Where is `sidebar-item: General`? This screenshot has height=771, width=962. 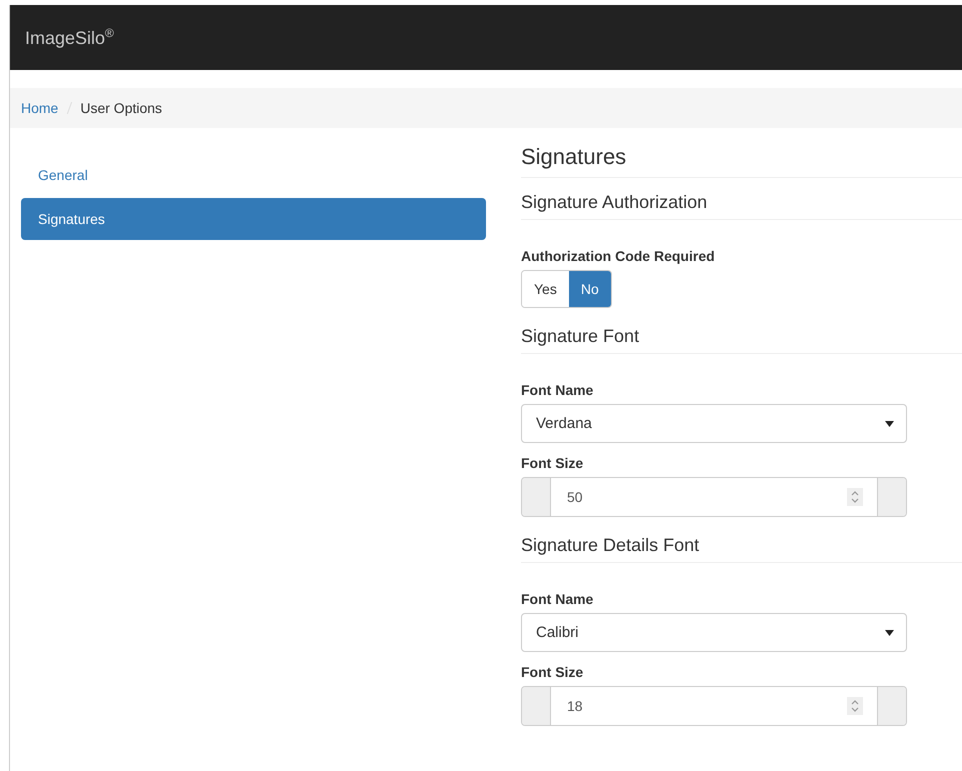
sidebar-item: General is located at coordinates (253, 175).